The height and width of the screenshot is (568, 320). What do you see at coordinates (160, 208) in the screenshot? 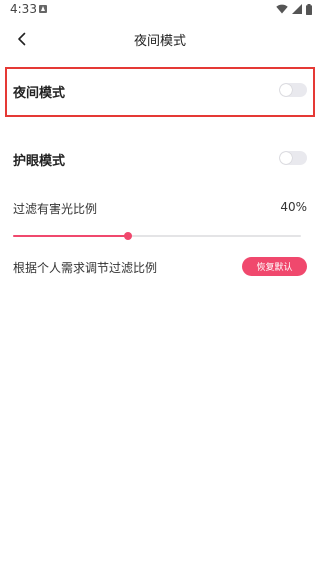
I see `filter-row: 过滤有害光比例 40%` at bounding box center [160, 208].